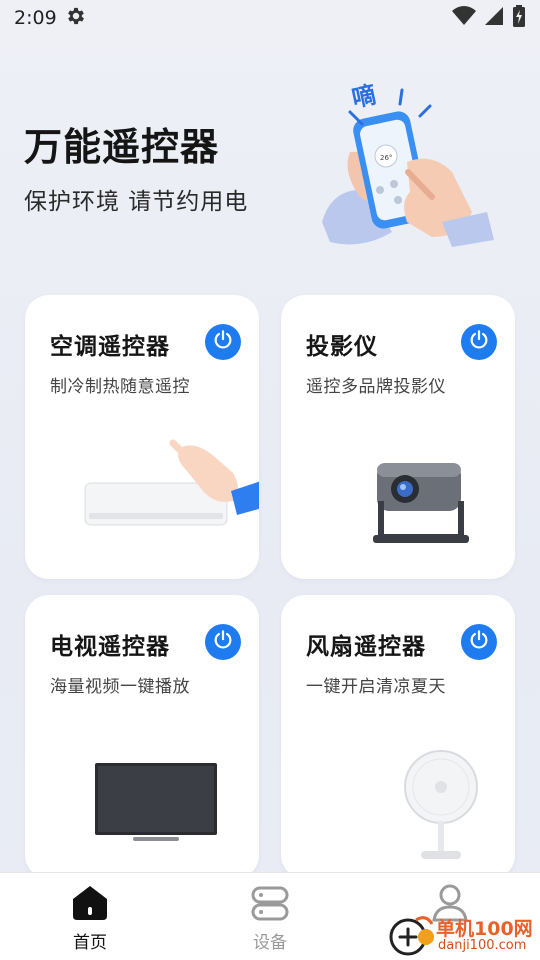 Image resolution: width=540 pixels, height=960 pixels. I want to click on status-icons, so click(489, 18).